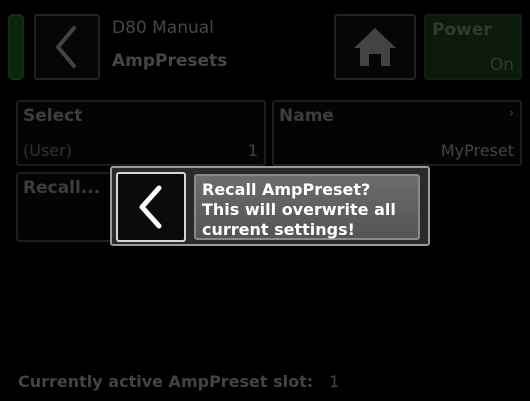  Describe the element at coordinates (397, 133) in the screenshot. I see `name-cell: Name › MyPreset` at that location.